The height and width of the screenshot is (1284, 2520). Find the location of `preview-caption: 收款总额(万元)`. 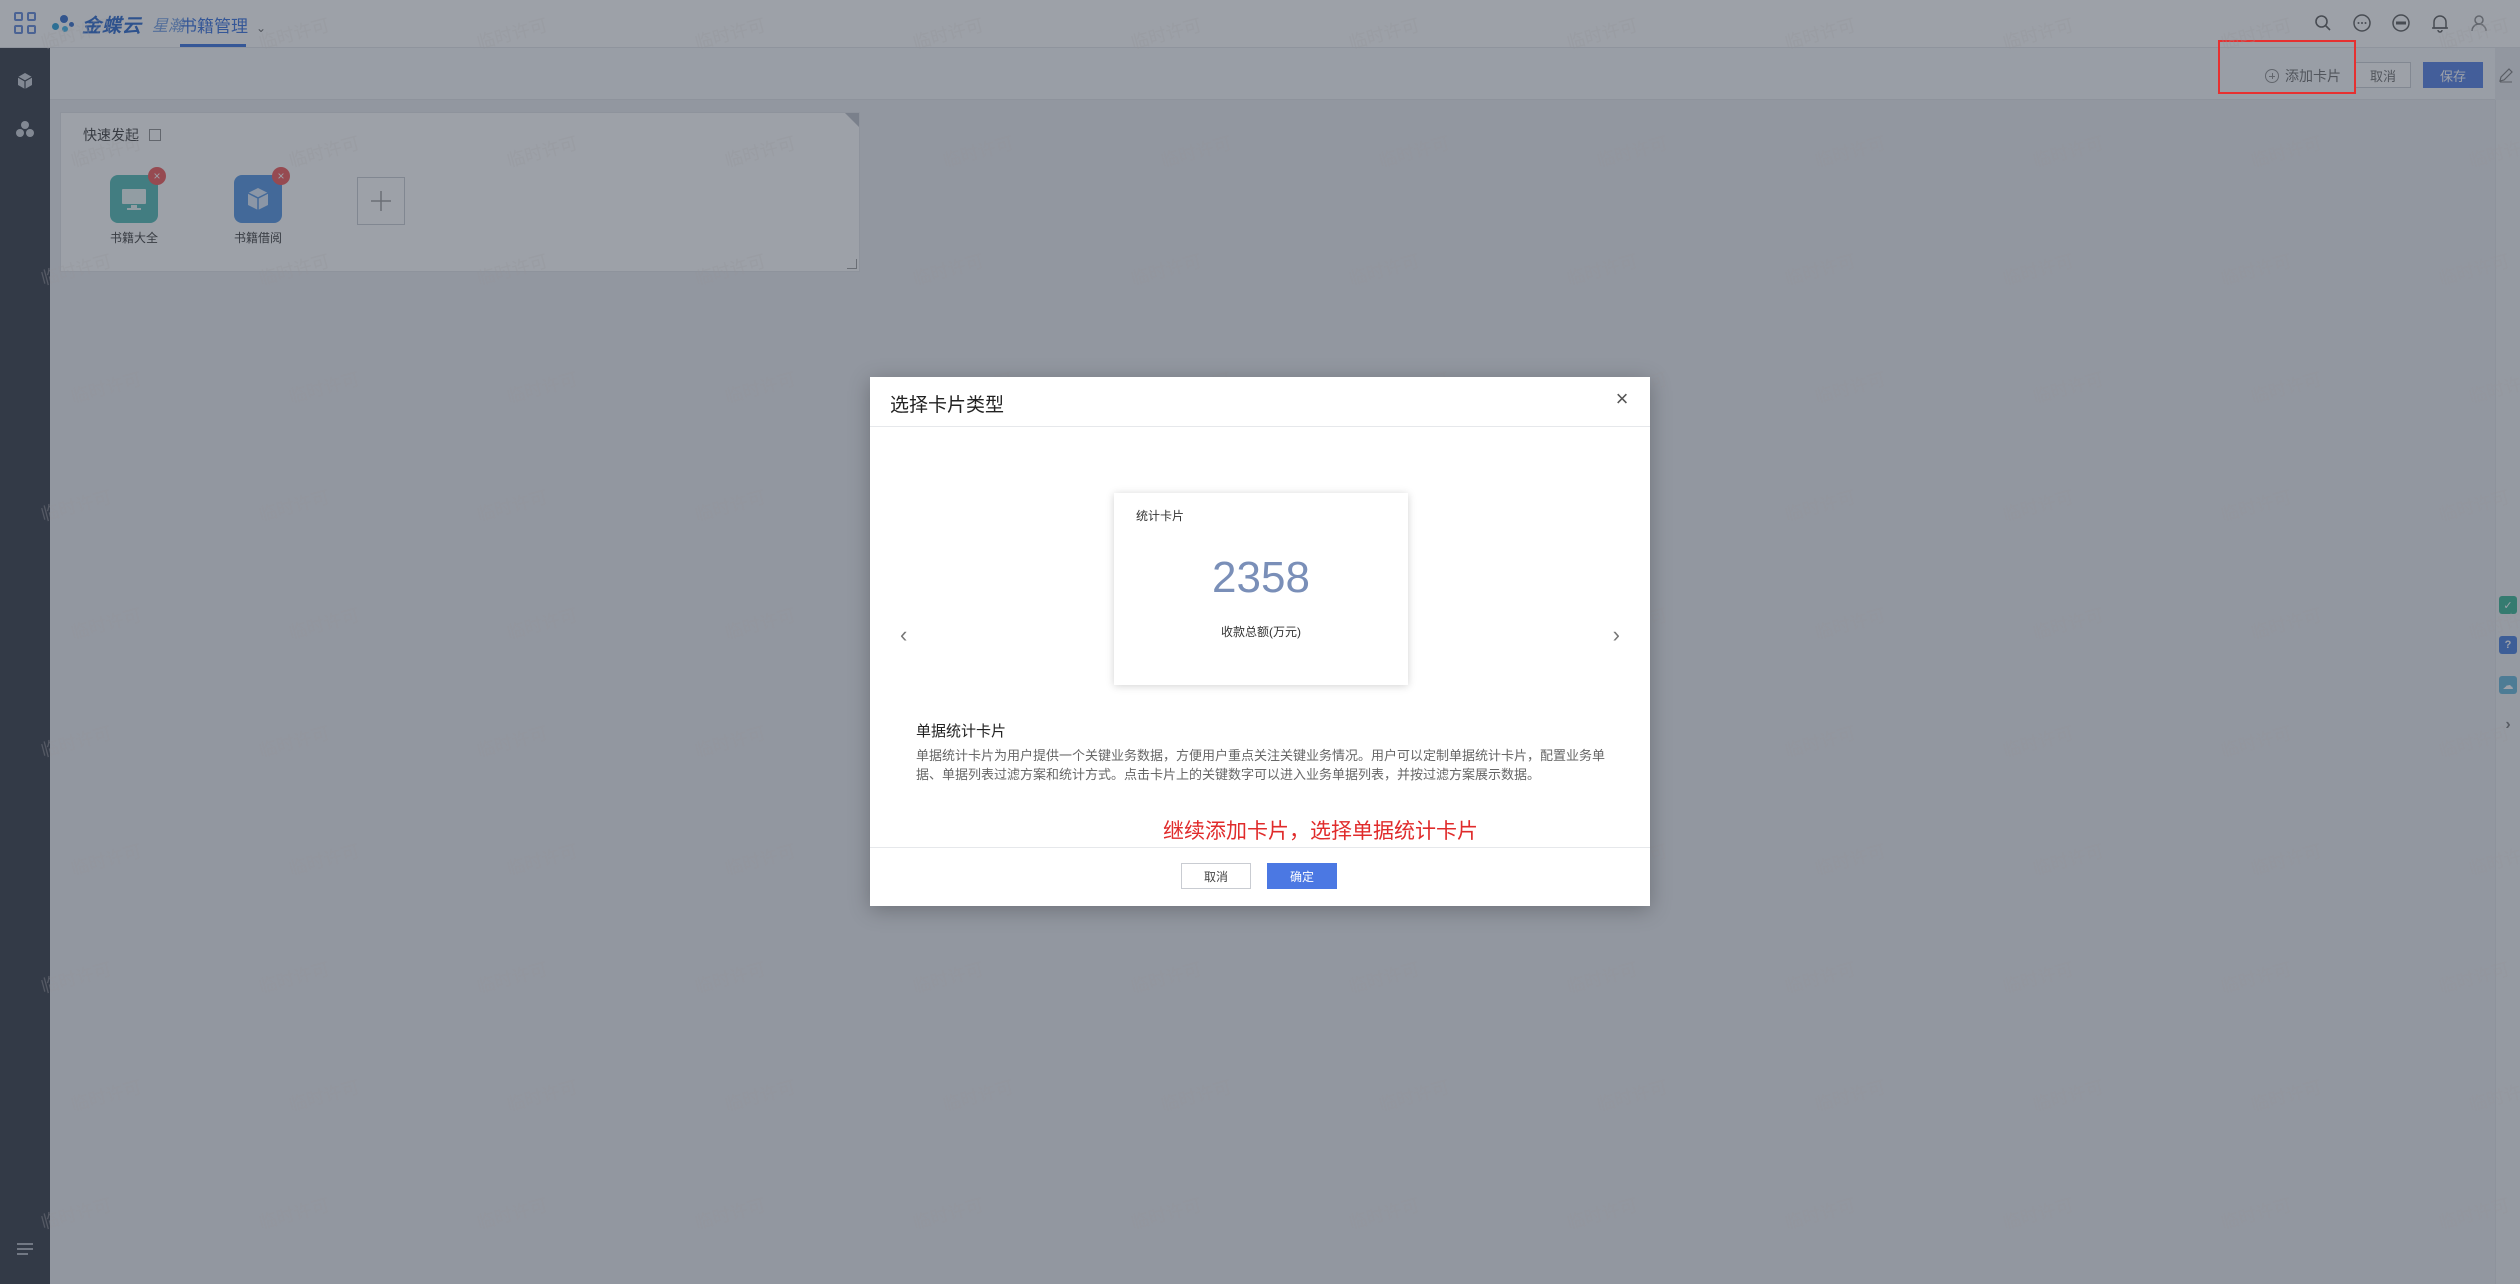

preview-caption: 收款总额(万元) is located at coordinates (1261, 632).